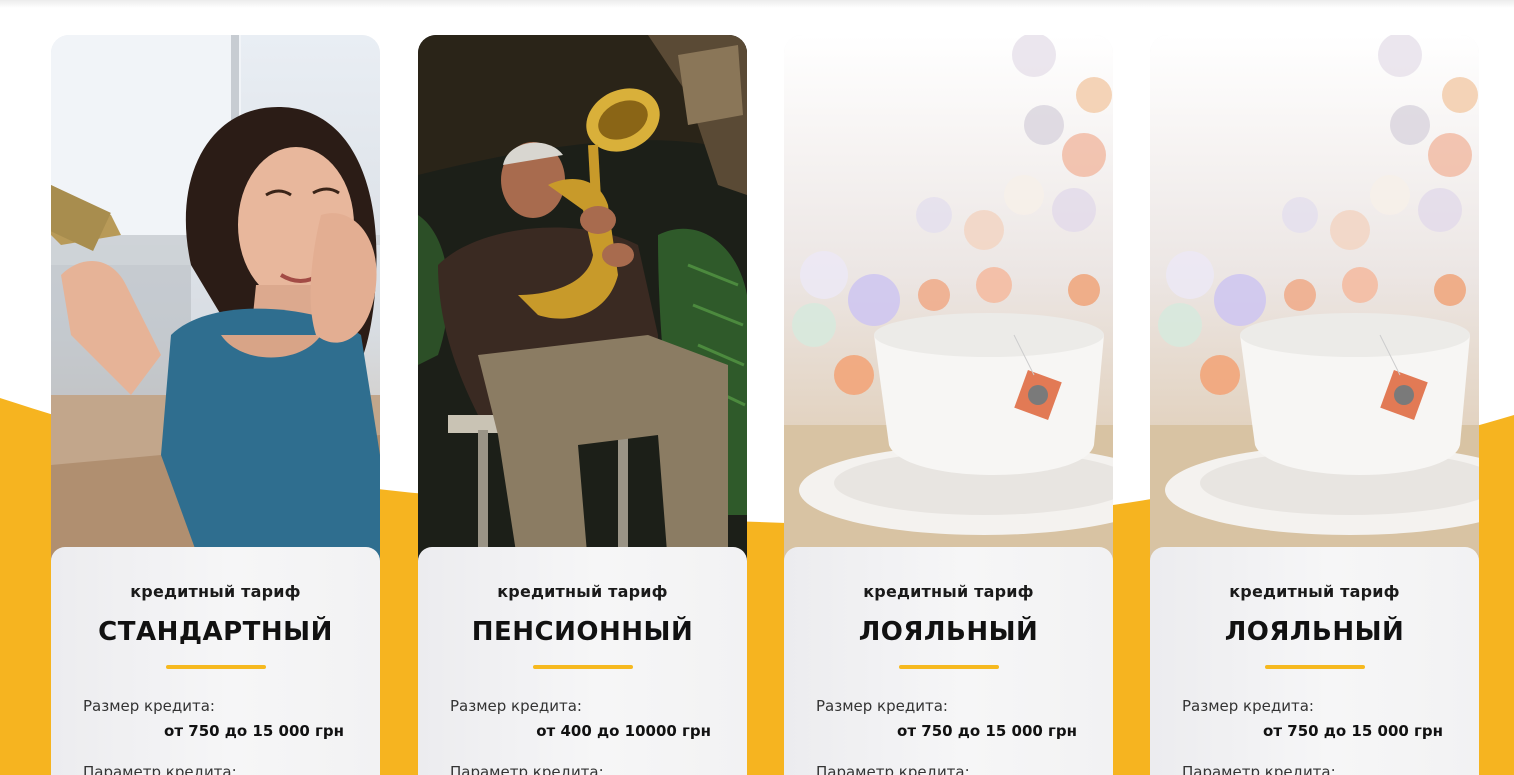 Image resolution: width=1514 pixels, height=775 pixels. Describe the element at coordinates (215, 300) in the screenshot. I see `woman-with-credit-card-photo` at that location.